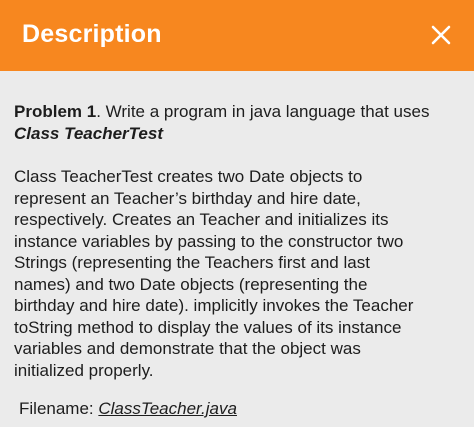 This screenshot has height=427, width=474. I want to click on filename-link: ClassTeacher.java, so click(167, 408).